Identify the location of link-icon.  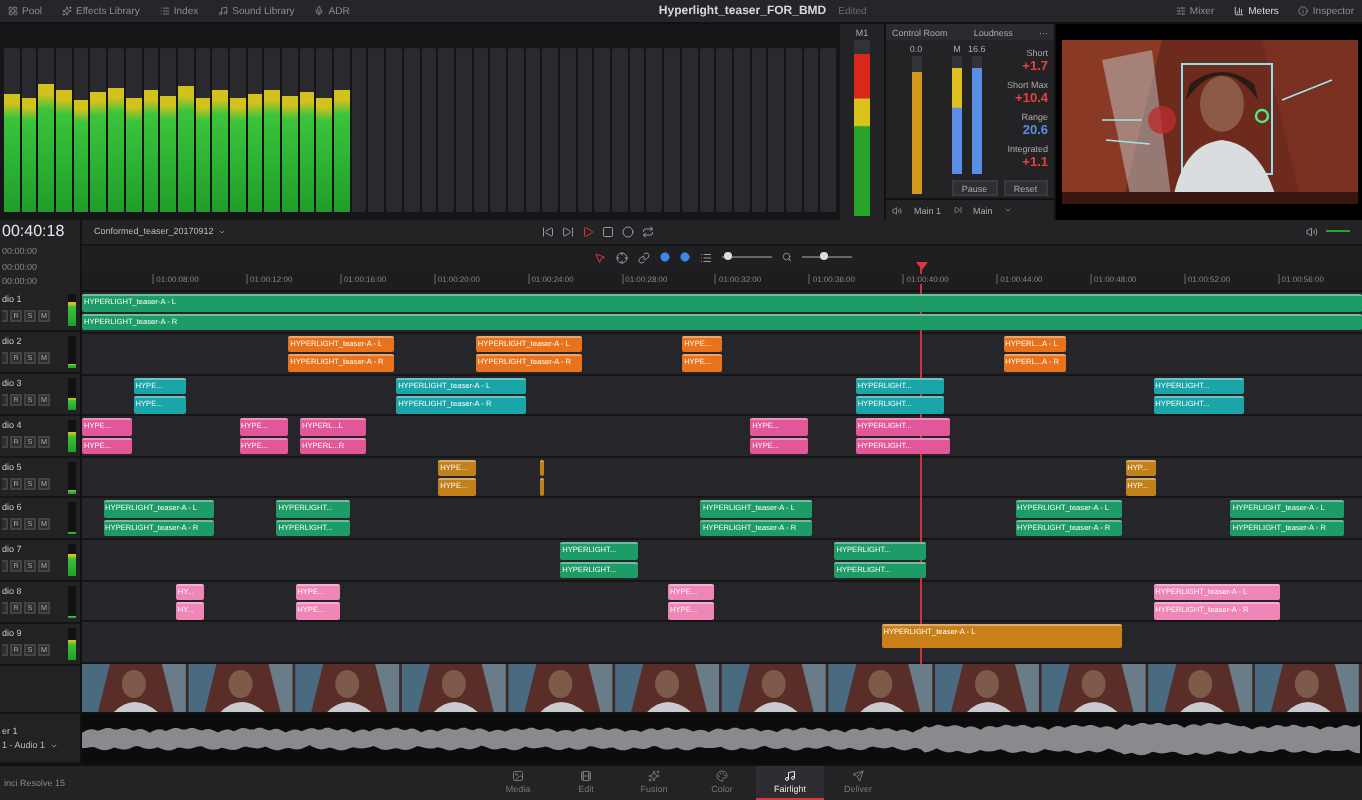
(644, 257).